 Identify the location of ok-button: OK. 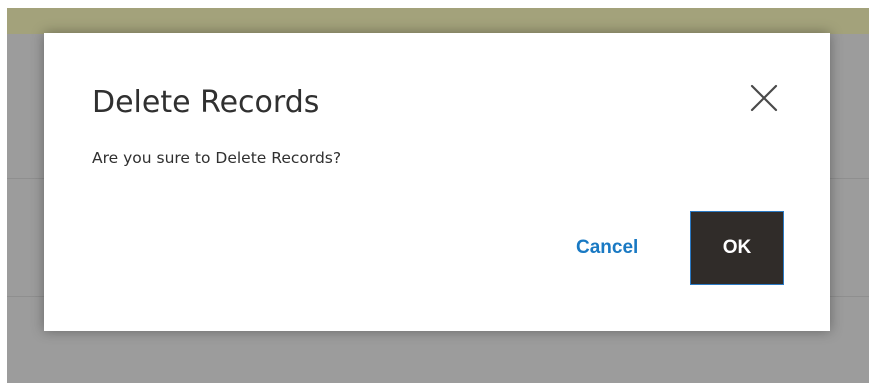
(737, 248).